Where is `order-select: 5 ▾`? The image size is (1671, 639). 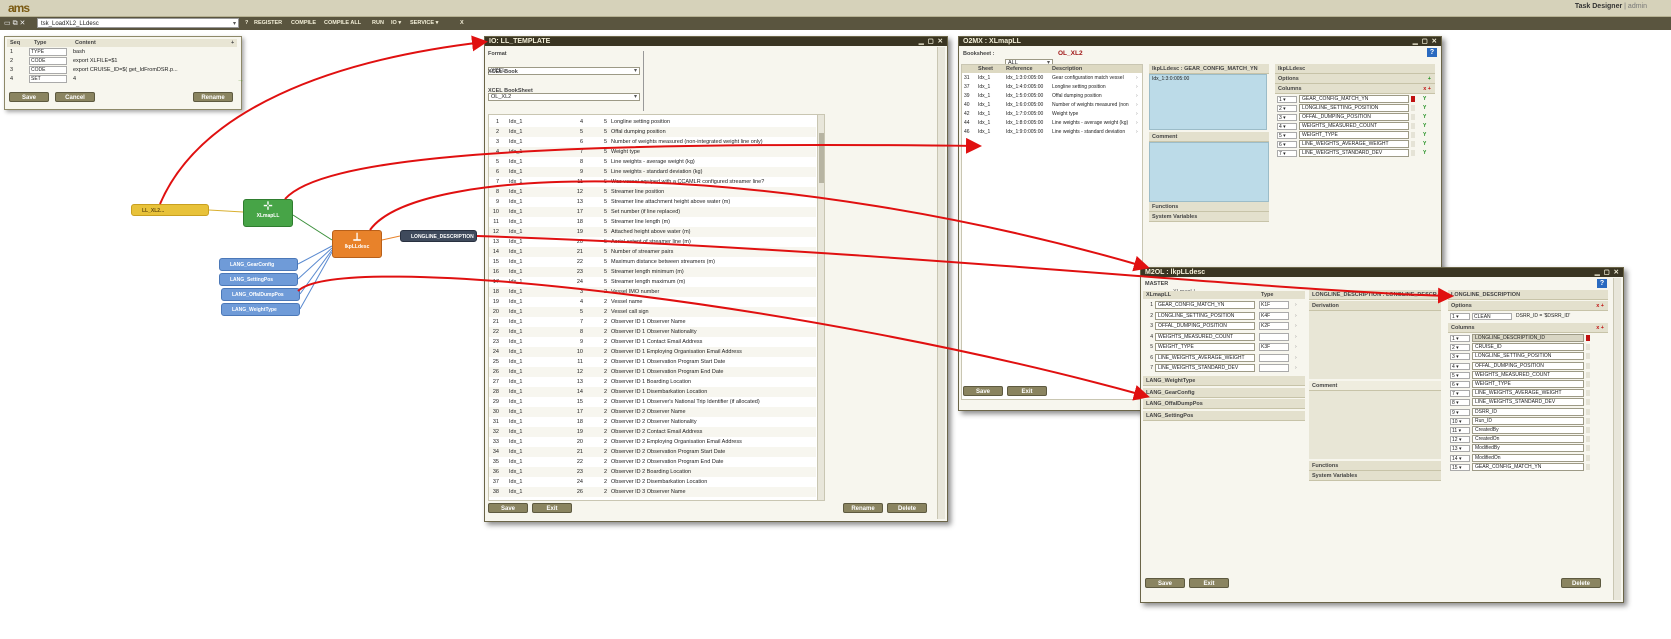
order-select: 5 ▾ is located at coordinates (1287, 135).